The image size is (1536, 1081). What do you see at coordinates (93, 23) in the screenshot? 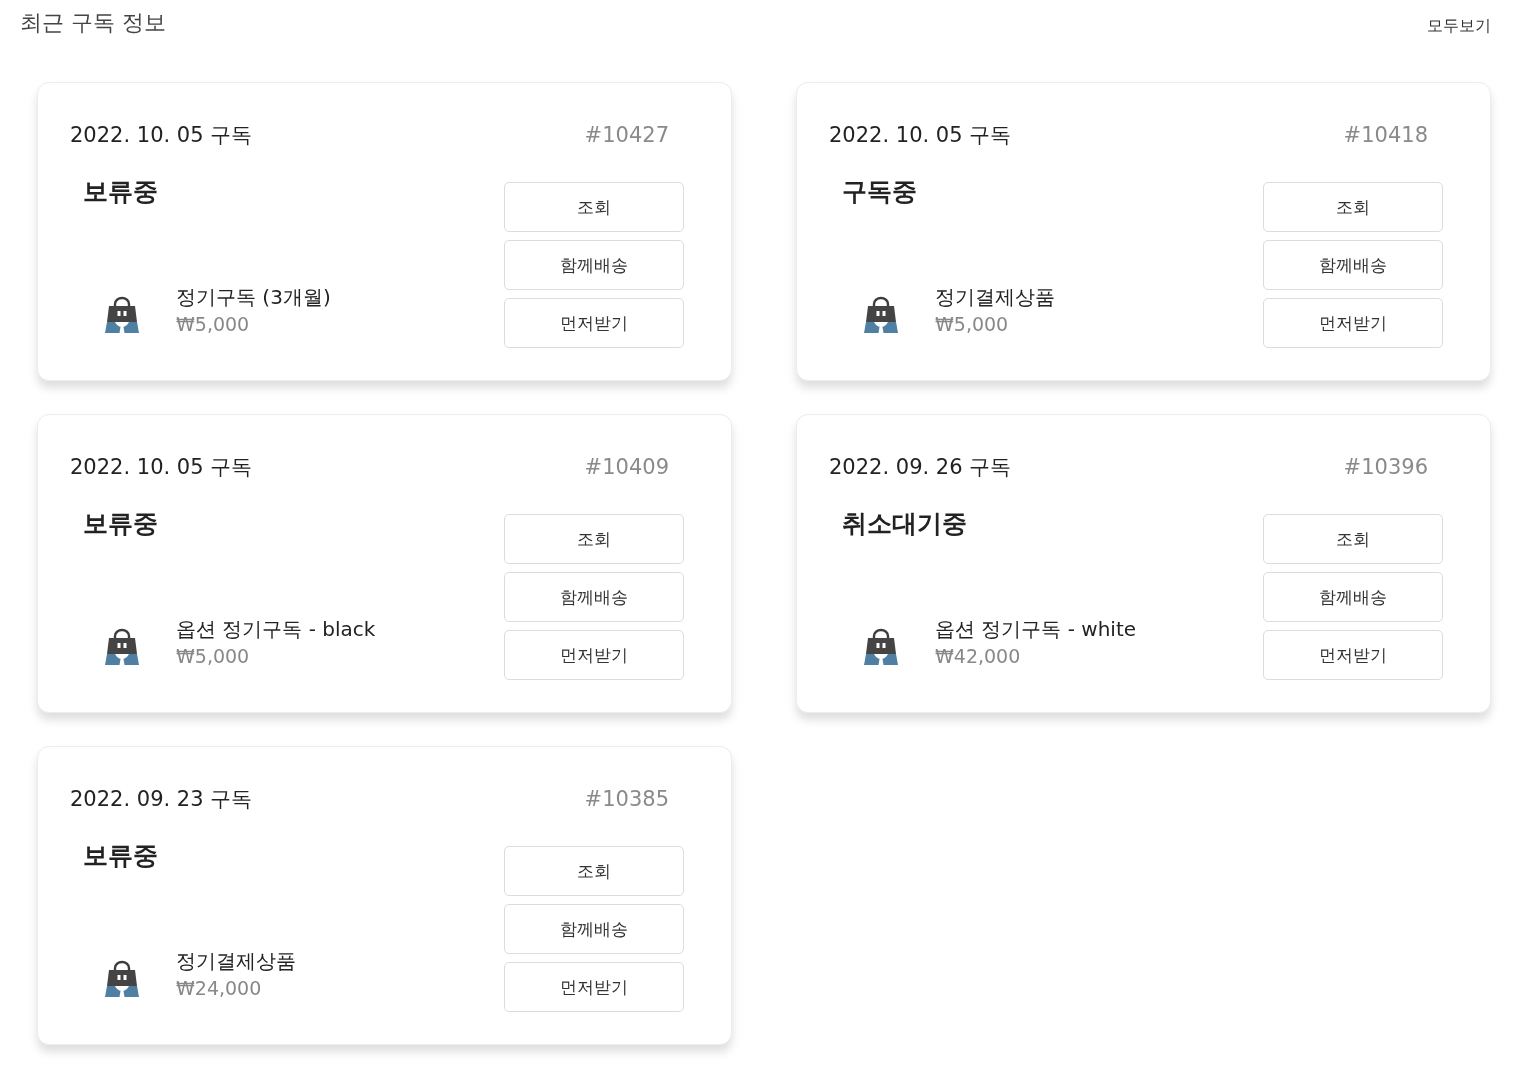
I see `section-title: 최근 구독 정보` at bounding box center [93, 23].